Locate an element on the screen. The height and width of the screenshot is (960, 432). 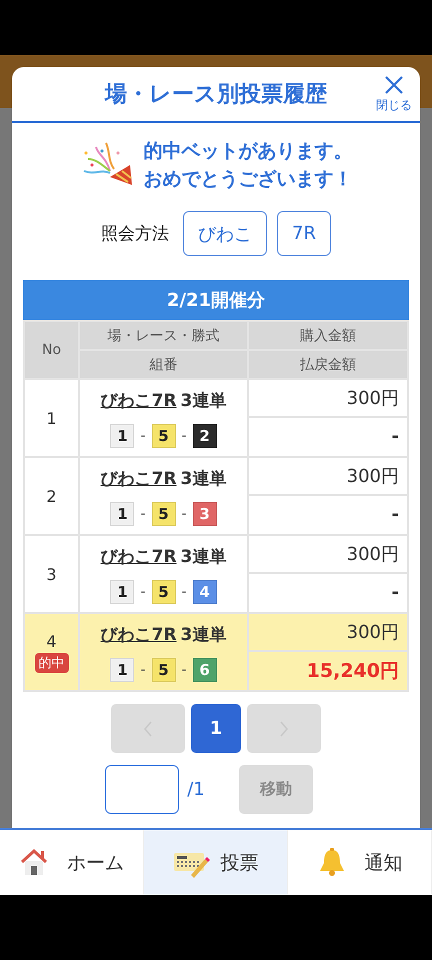
number-tile: 3 is located at coordinates (204, 514).